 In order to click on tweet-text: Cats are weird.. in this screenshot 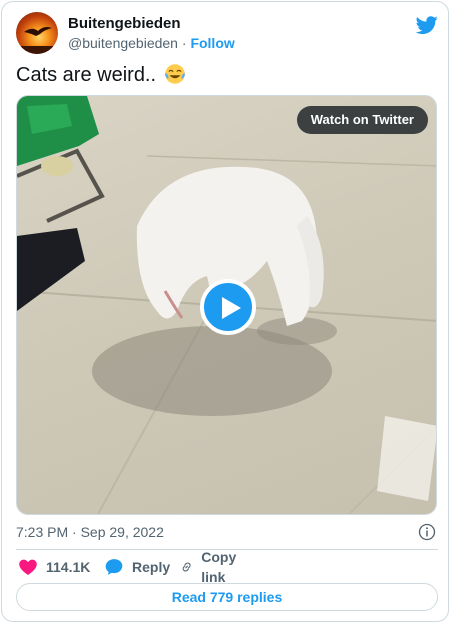, I will do `click(101, 75)`.